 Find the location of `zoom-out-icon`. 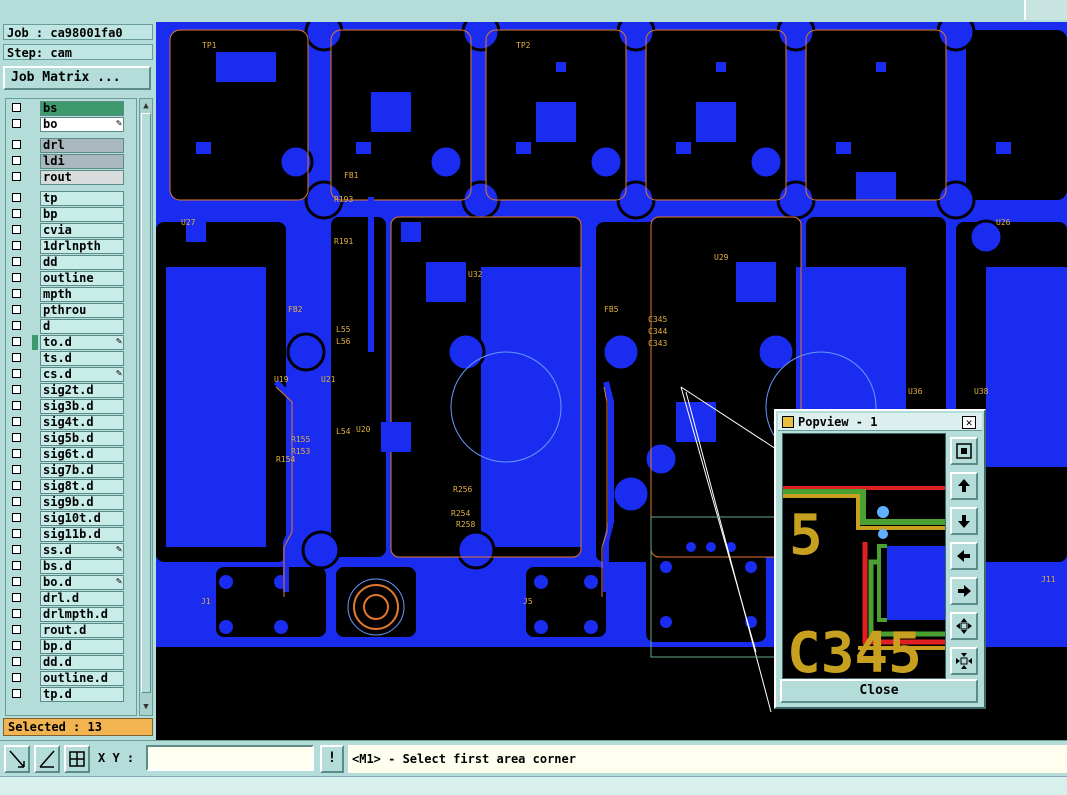

zoom-out-icon is located at coordinates (964, 661).